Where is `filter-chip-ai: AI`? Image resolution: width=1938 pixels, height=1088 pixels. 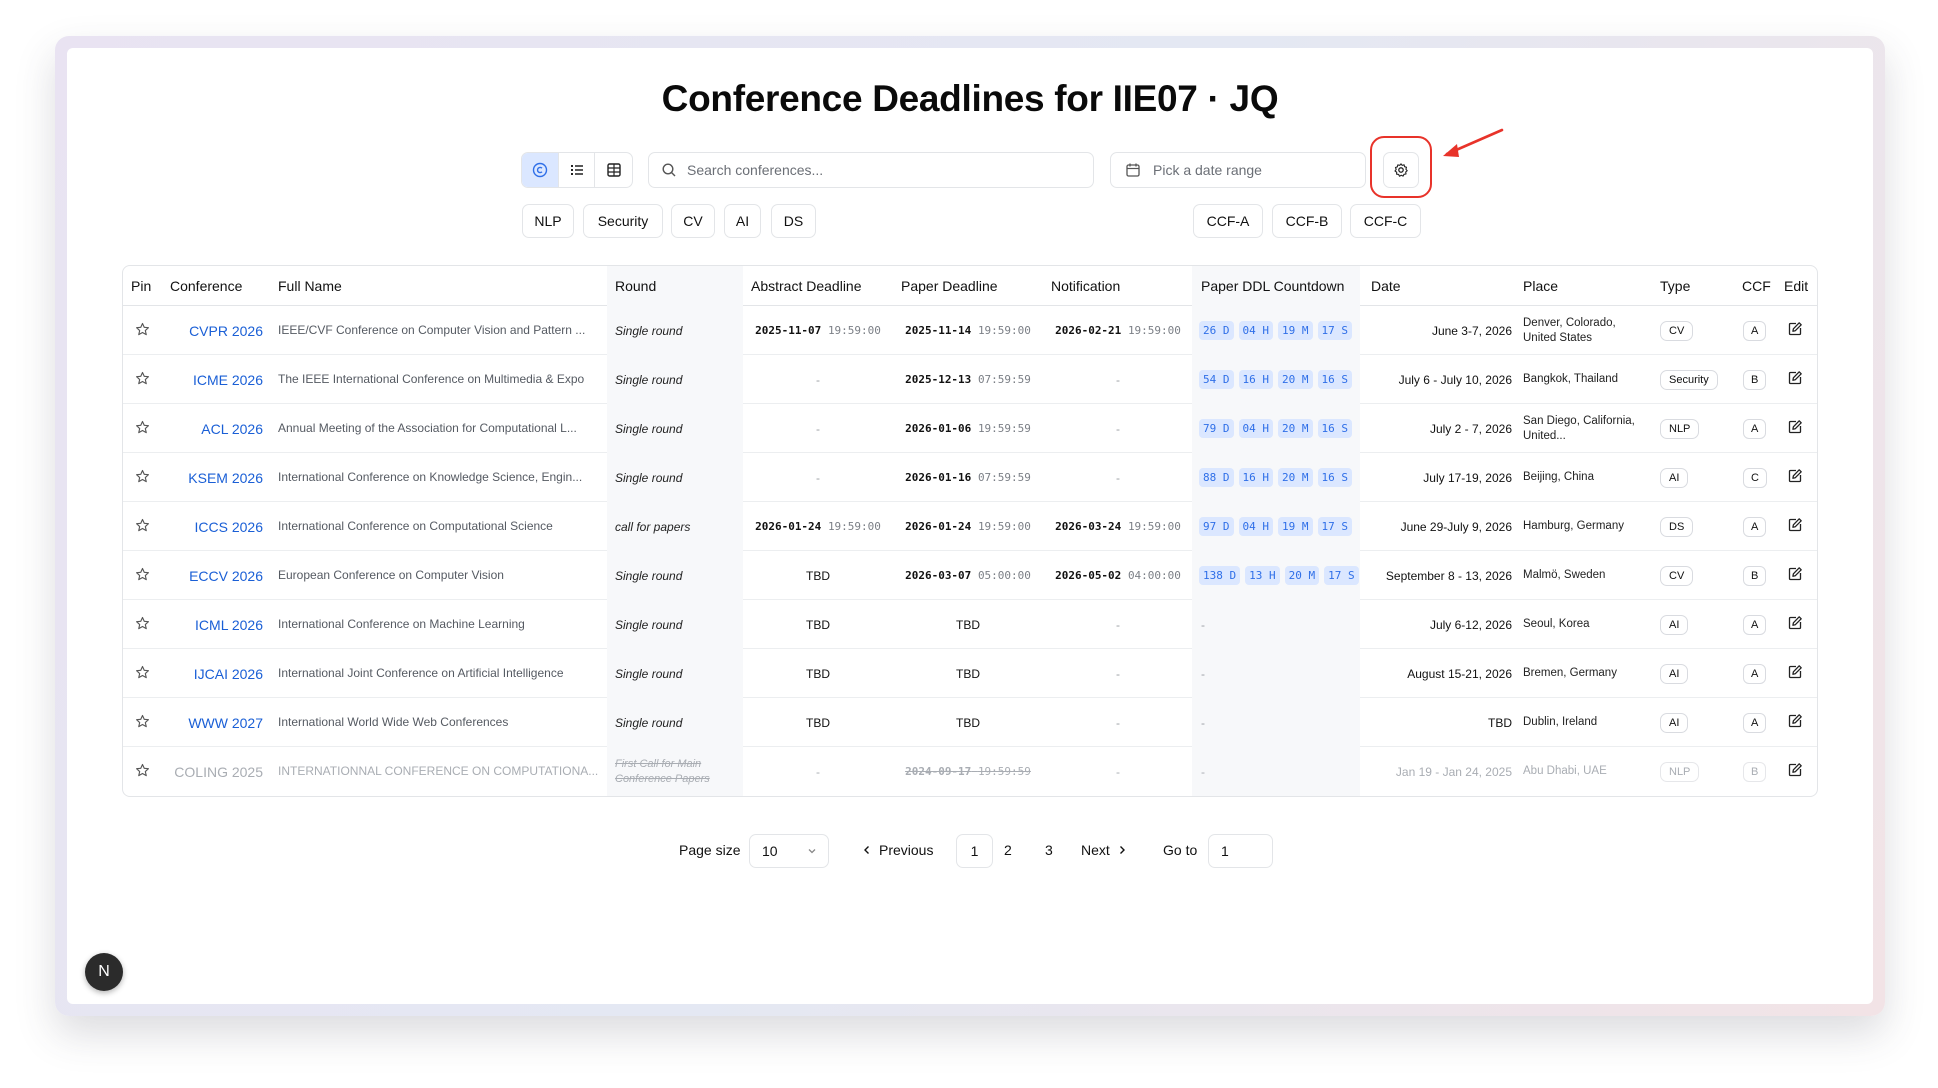
filter-chip-ai: AI is located at coordinates (742, 221).